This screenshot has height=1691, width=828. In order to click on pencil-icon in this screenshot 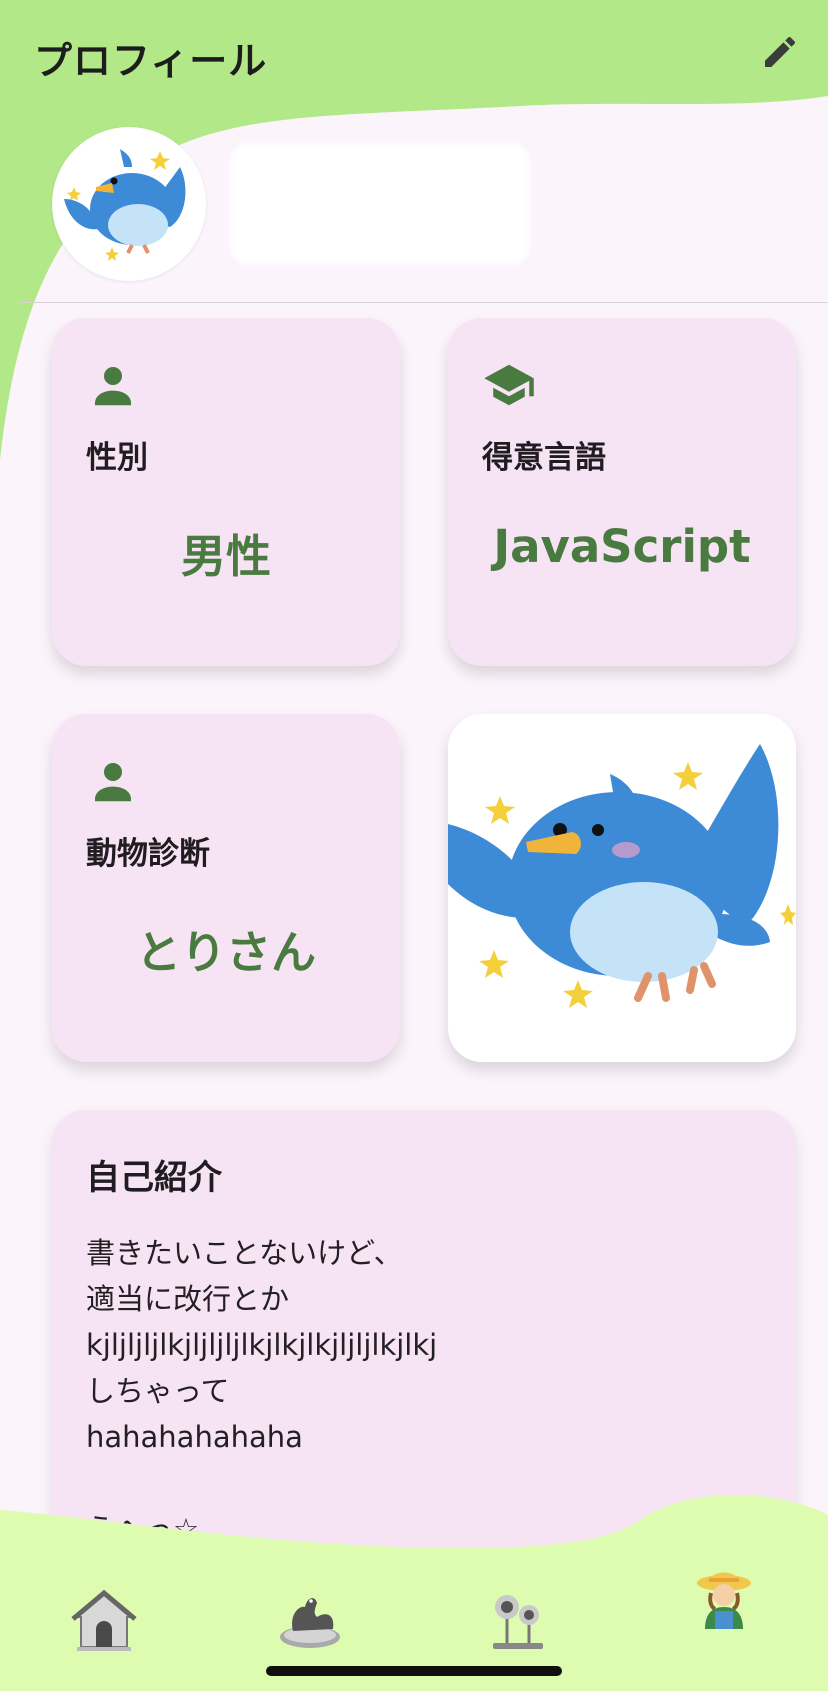, I will do `click(780, 51)`.